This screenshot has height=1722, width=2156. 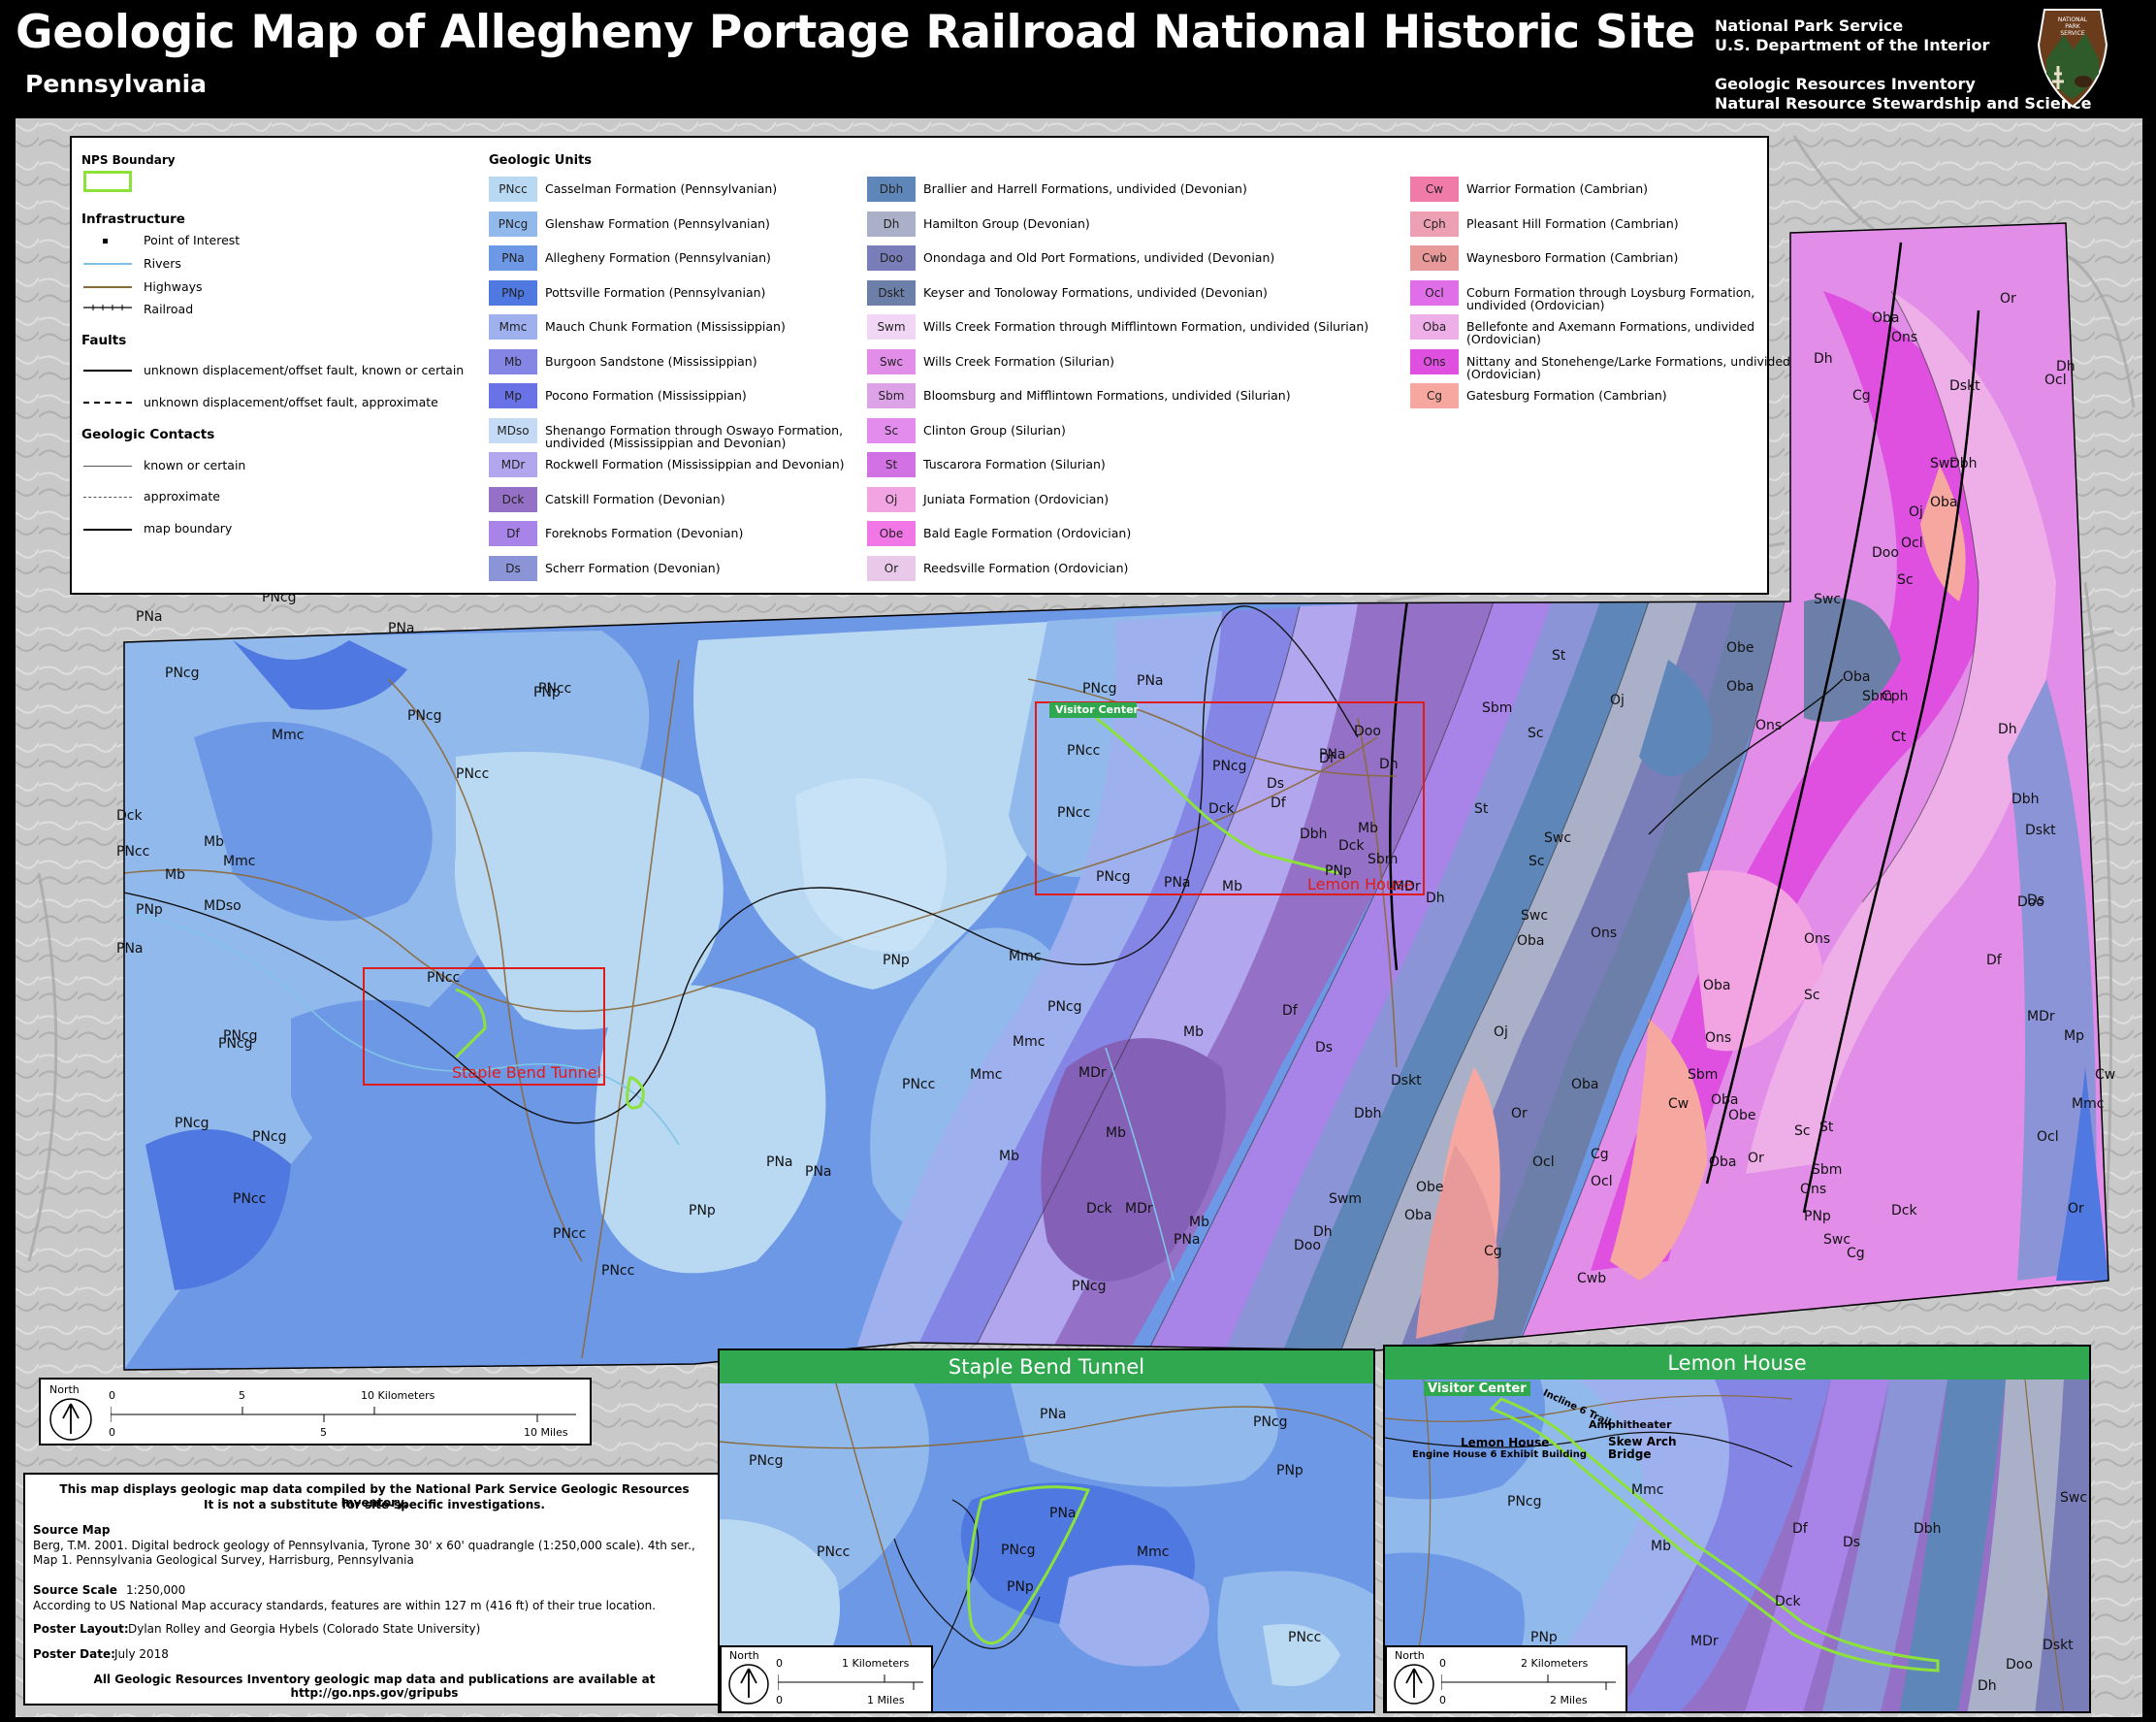 I want to click on unit-swatch: Obe, so click(x=891, y=534).